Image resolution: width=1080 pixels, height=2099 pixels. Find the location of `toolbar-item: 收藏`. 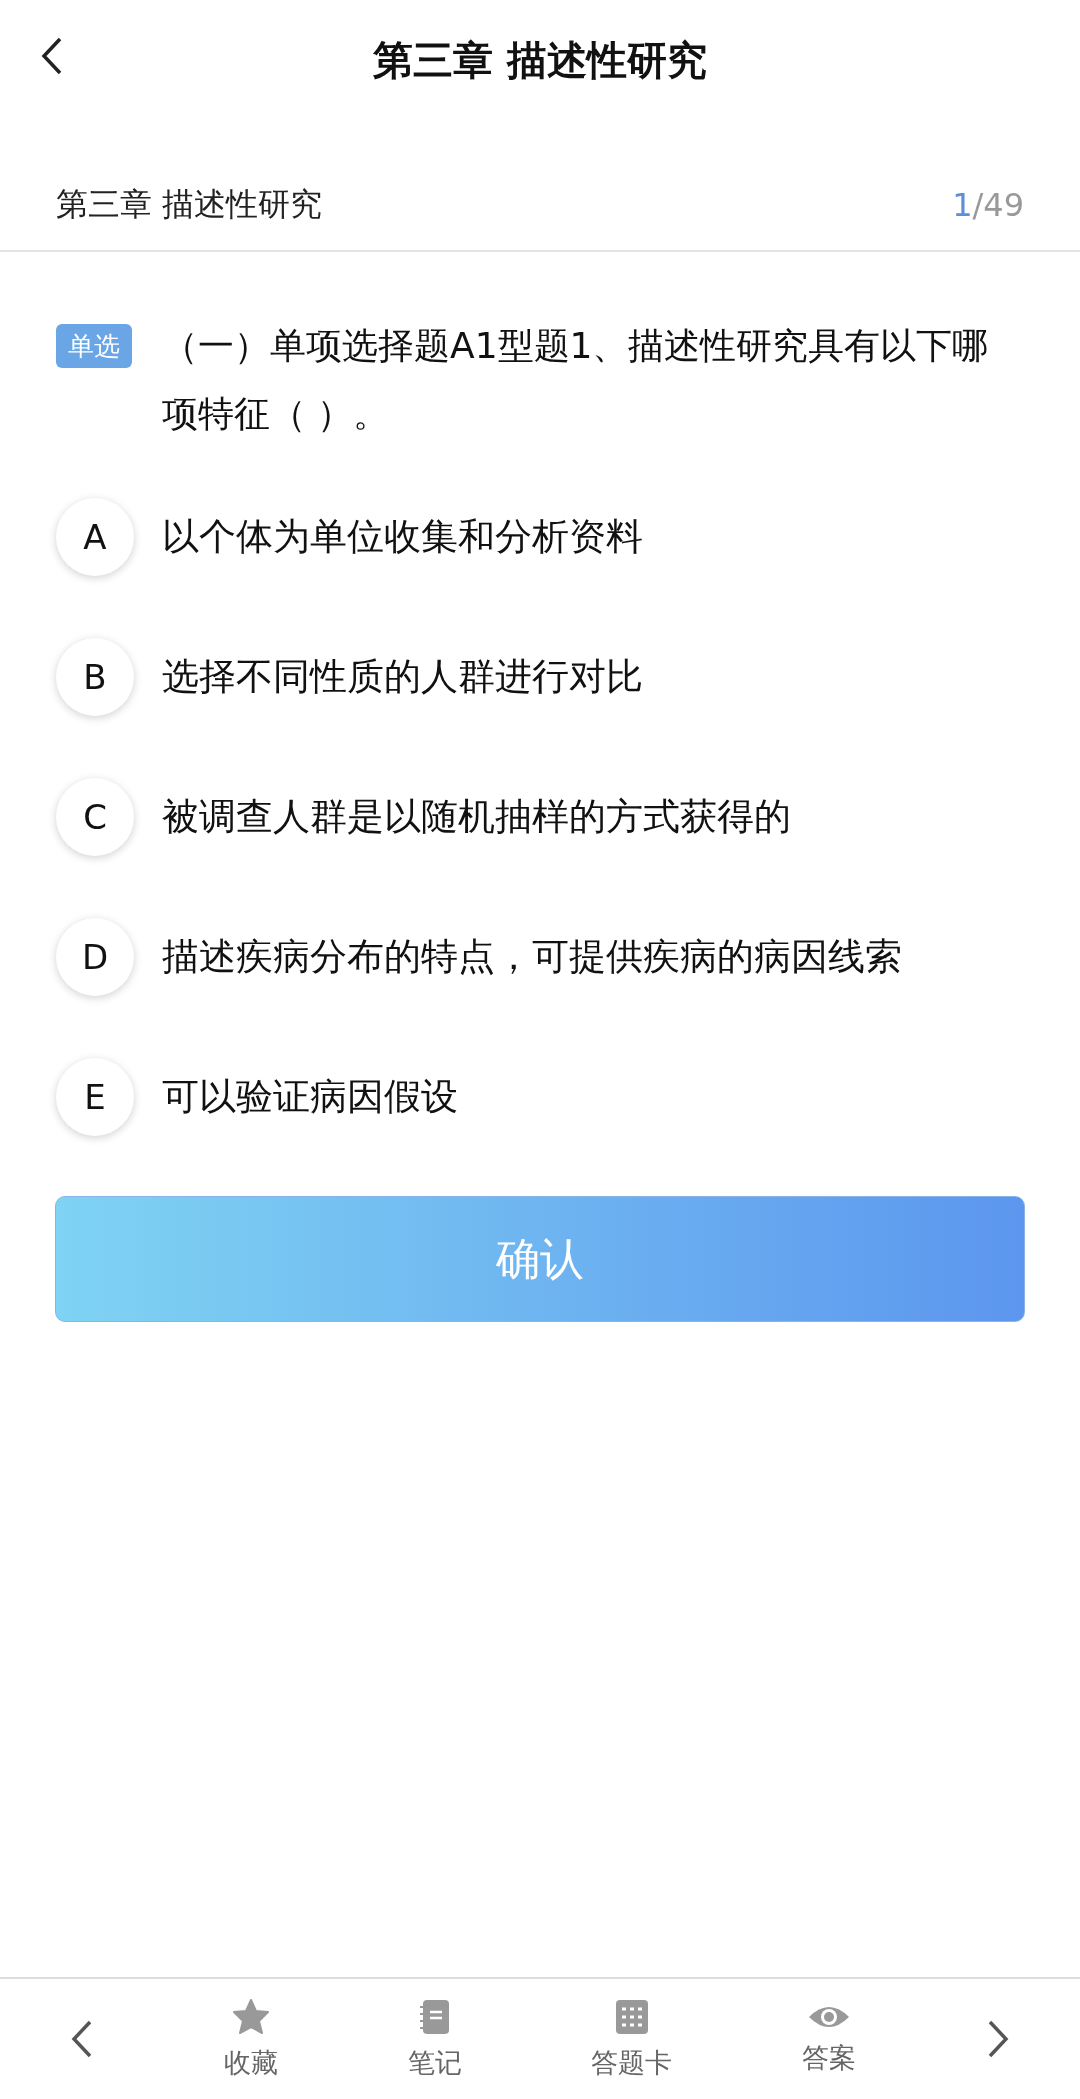

toolbar-item: 收藏 is located at coordinates (250, 2039).